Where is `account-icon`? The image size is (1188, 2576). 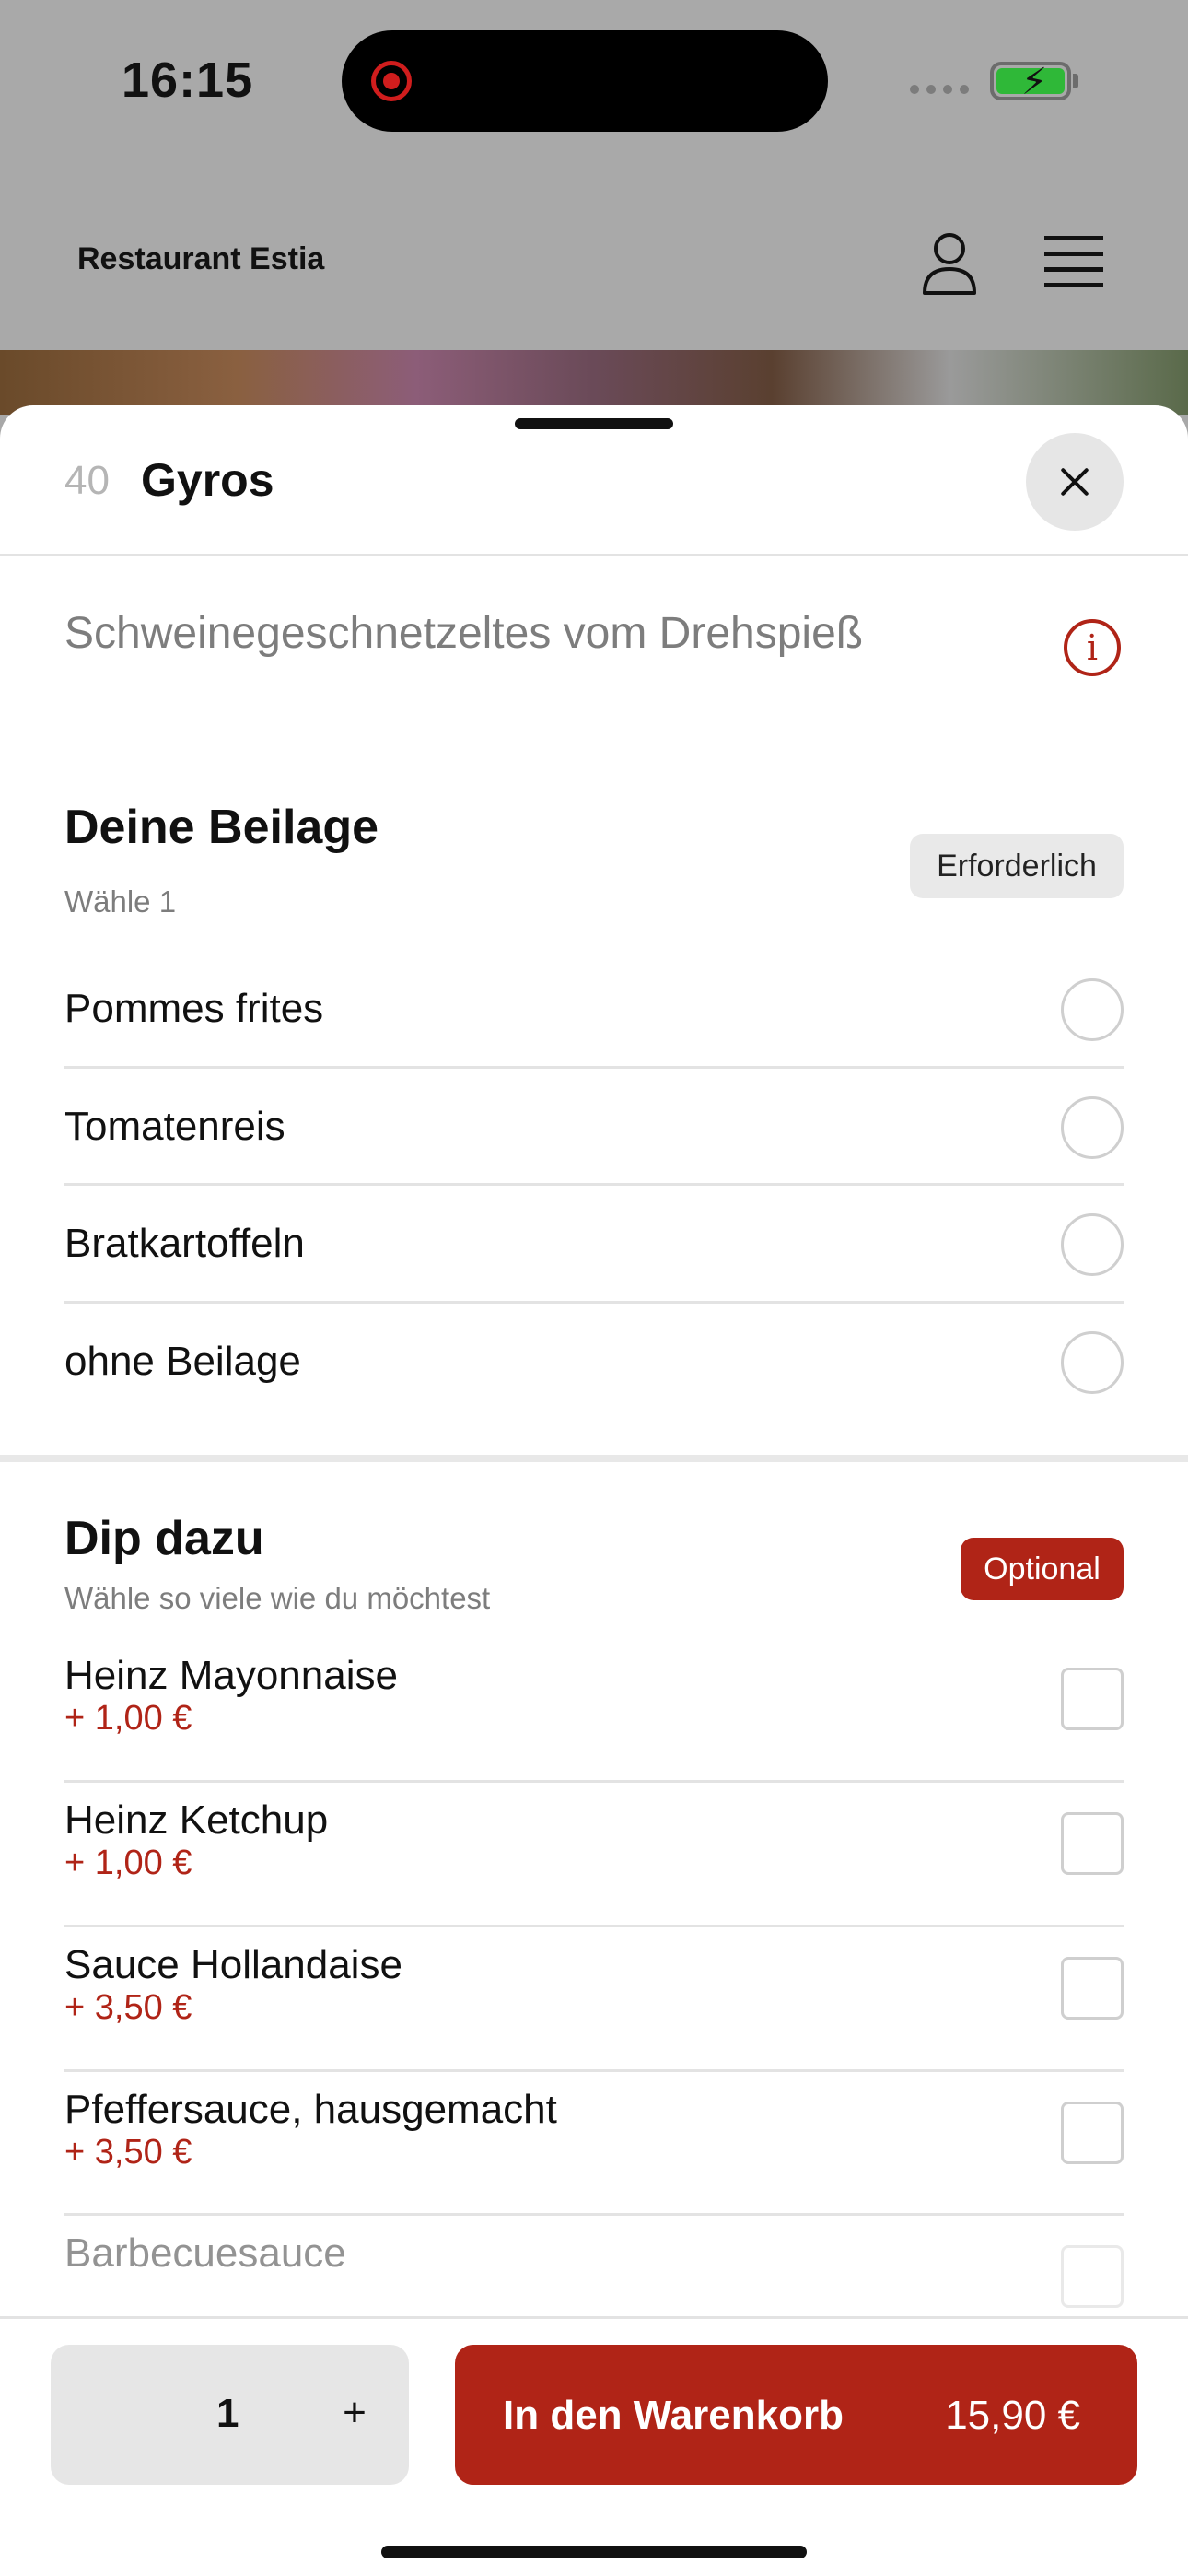
account-icon is located at coordinates (949, 263).